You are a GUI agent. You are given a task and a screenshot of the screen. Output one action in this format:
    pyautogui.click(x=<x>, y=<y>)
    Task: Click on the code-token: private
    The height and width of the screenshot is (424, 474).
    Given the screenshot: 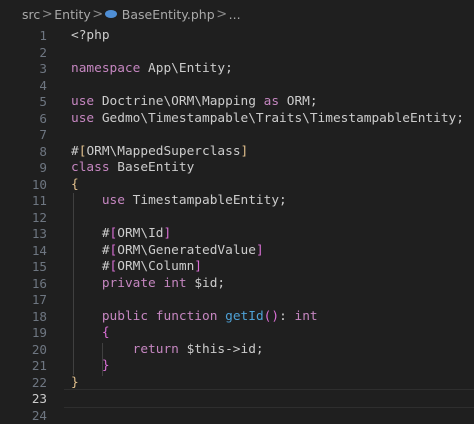 What is the action you would take?
    pyautogui.click(x=129, y=283)
    